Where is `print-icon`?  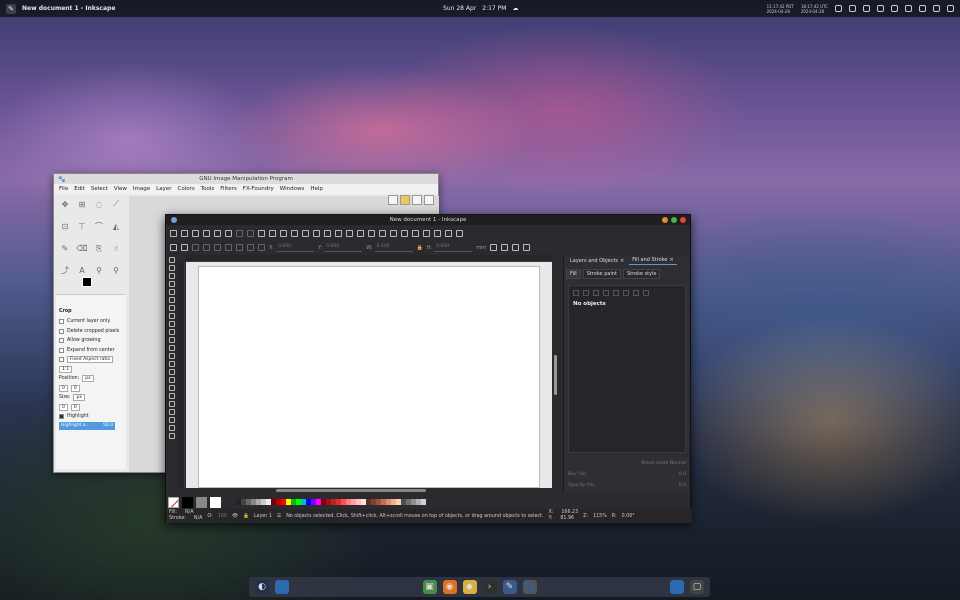
print-icon is located at coordinates (206, 233).